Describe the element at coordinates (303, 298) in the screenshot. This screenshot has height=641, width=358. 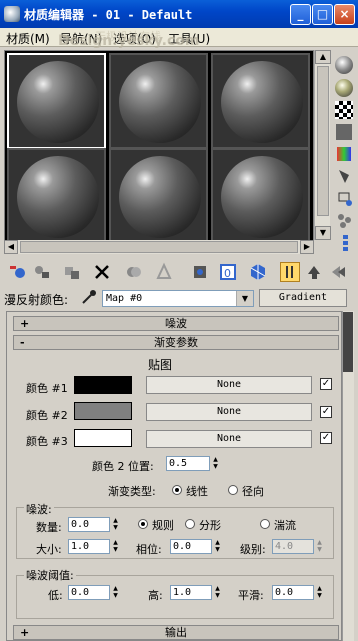
I see `map-type-button: Gradient` at that location.